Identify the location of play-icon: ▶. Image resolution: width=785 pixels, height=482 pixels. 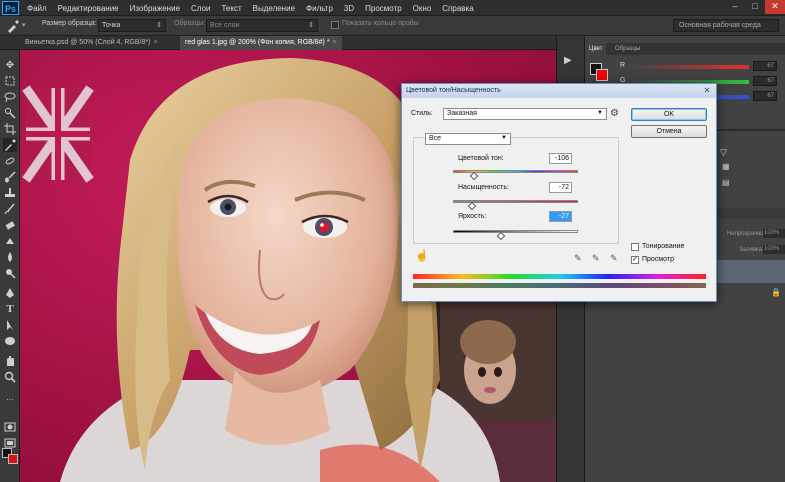
(571, 61).